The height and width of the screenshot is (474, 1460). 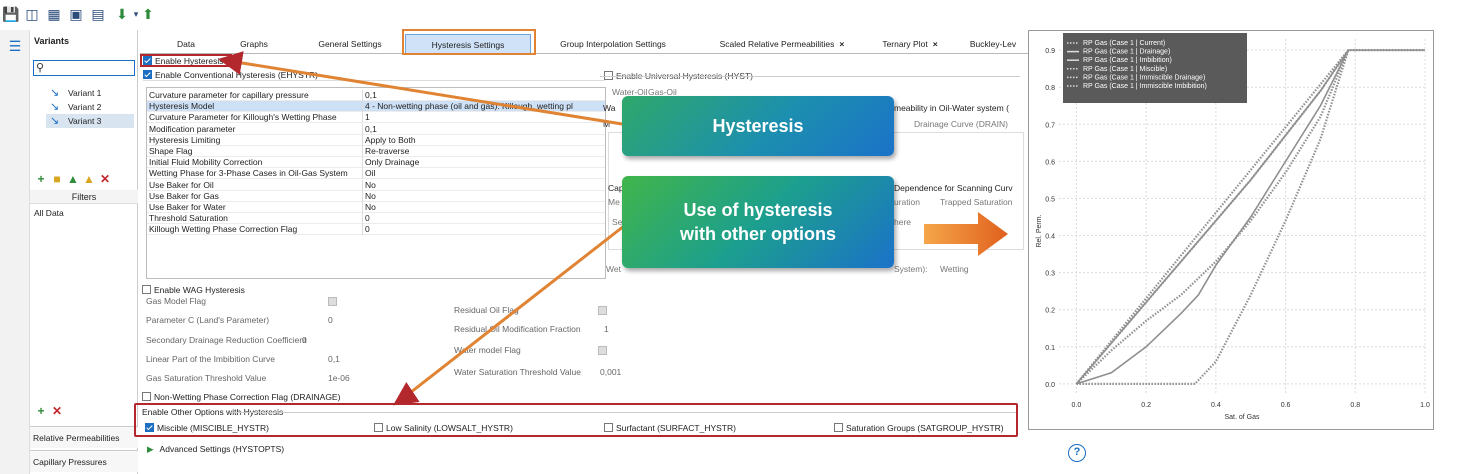 What do you see at coordinates (1050, 162) in the screenshot?
I see `y-tick-label: 0.6` at bounding box center [1050, 162].